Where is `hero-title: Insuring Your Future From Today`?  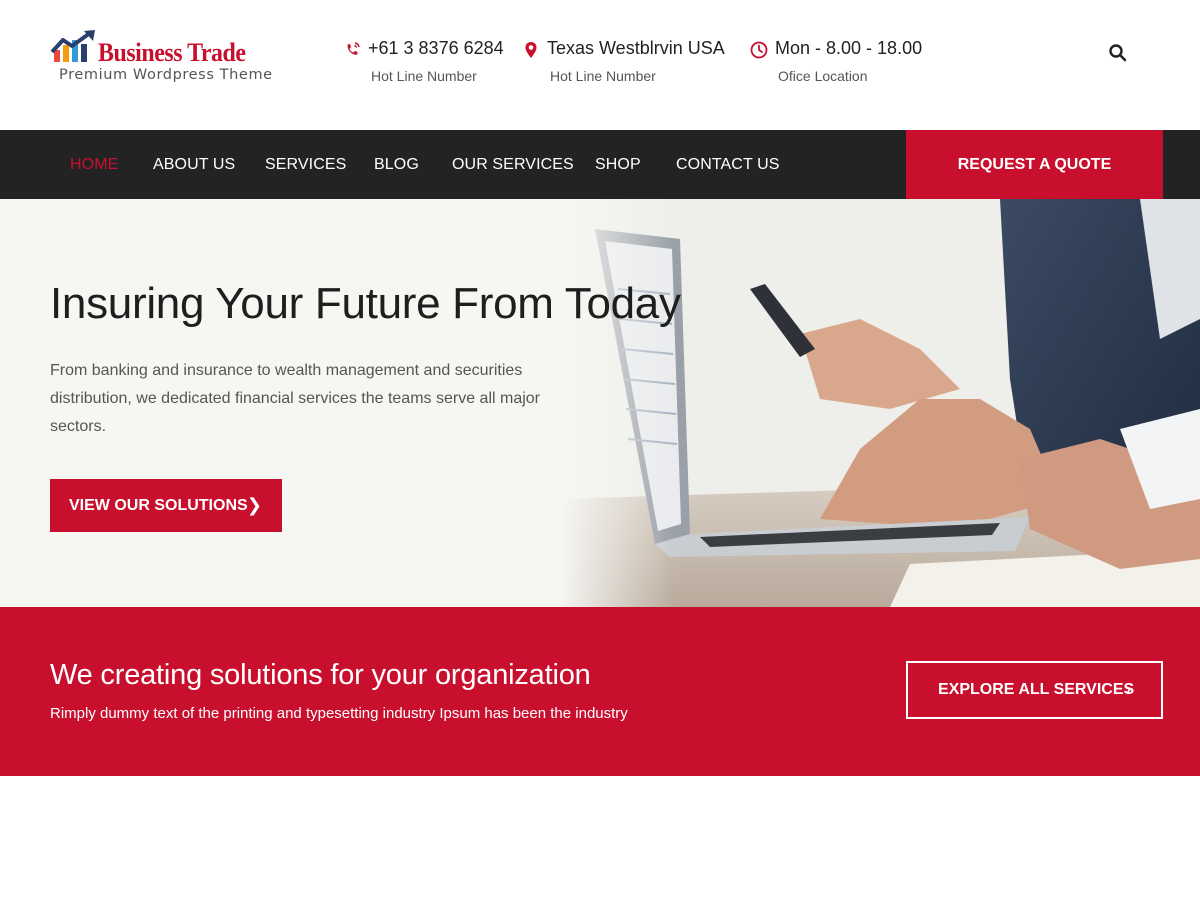
hero-title: Insuring Your Future From Today is located at coordinates (365, 303).